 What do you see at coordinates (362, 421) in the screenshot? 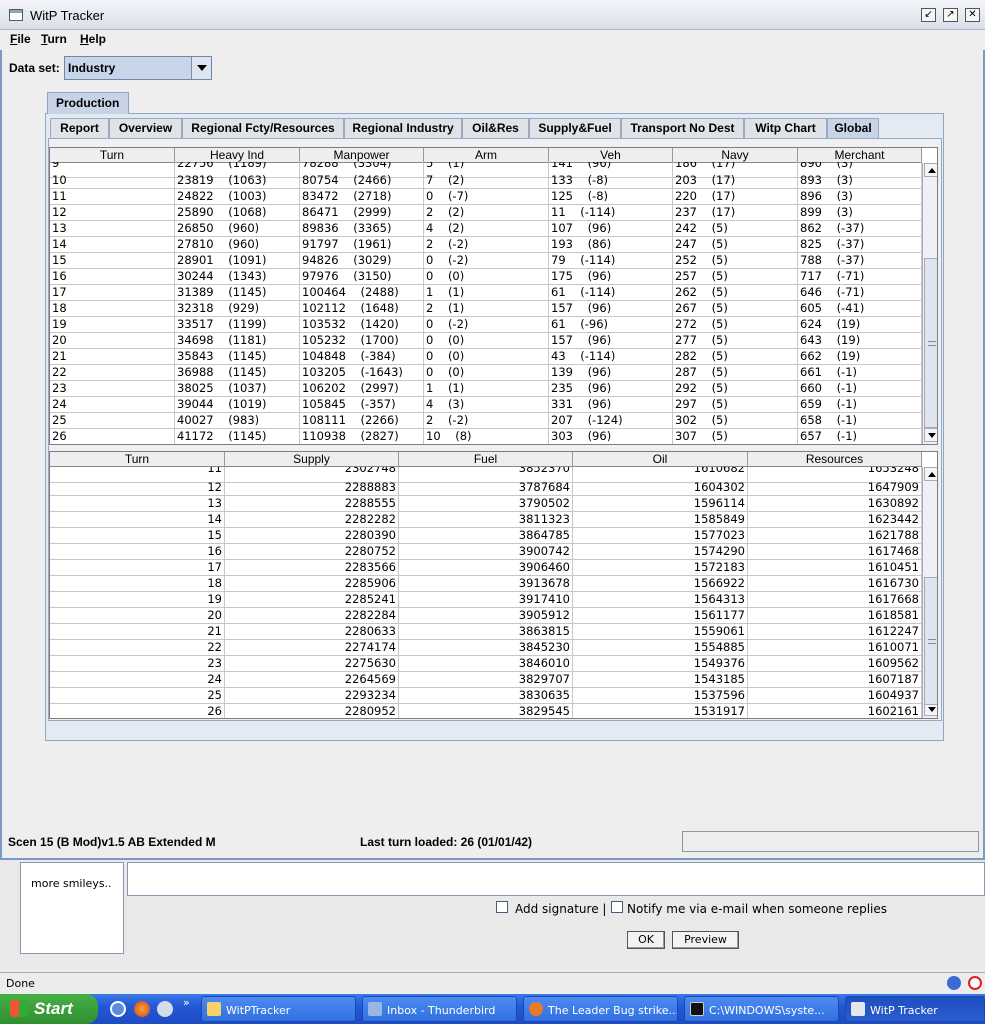
I see `table-cell: 108111 (2266)` at bounding box center [362, 421].